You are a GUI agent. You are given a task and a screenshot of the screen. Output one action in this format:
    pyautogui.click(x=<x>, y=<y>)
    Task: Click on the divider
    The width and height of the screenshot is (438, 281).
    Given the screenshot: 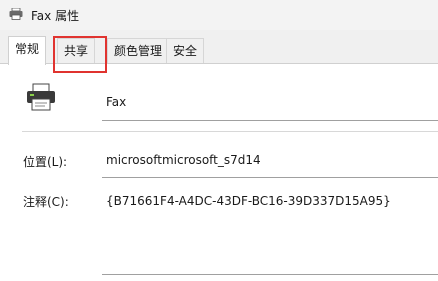 What is the action you would take?
    pyautogui.click(x=230, y=131)
    